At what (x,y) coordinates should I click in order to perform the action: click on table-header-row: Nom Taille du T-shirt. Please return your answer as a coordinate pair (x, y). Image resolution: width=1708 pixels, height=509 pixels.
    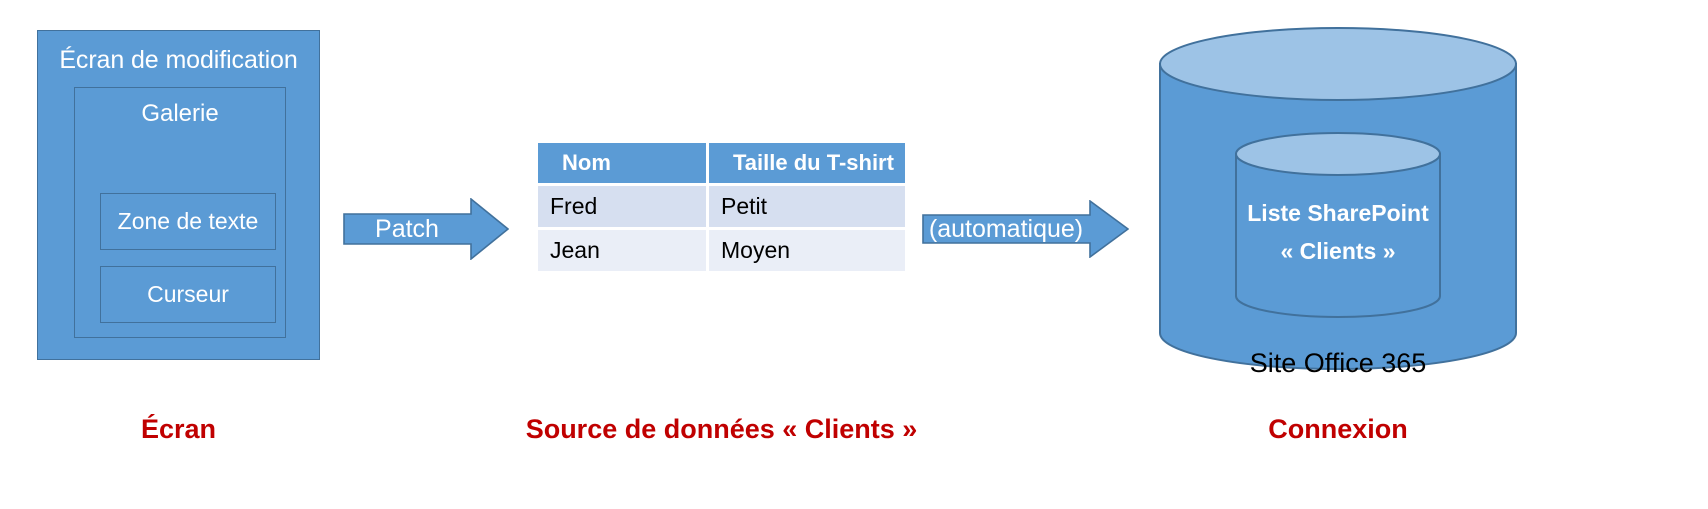
    Looking at the image, I should click on (721, 163).